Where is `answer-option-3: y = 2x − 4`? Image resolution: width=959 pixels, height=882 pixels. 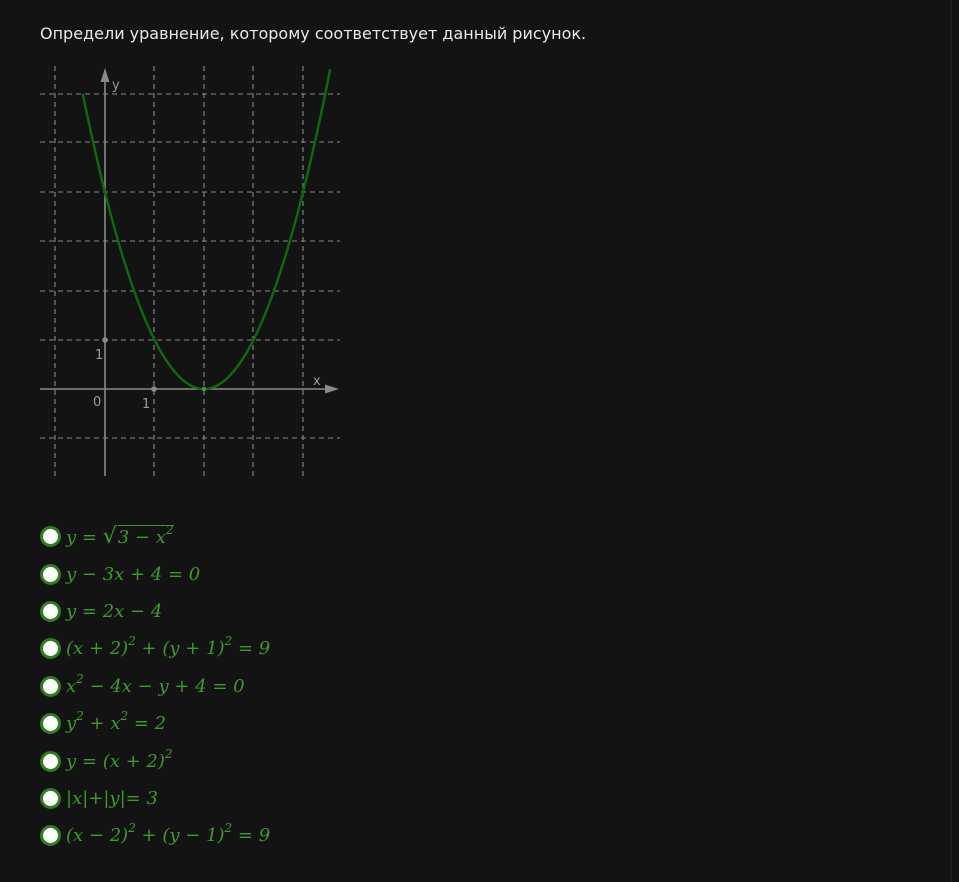 answer-option-3: y = 2x − 4 is located at coordinates (155, 611).